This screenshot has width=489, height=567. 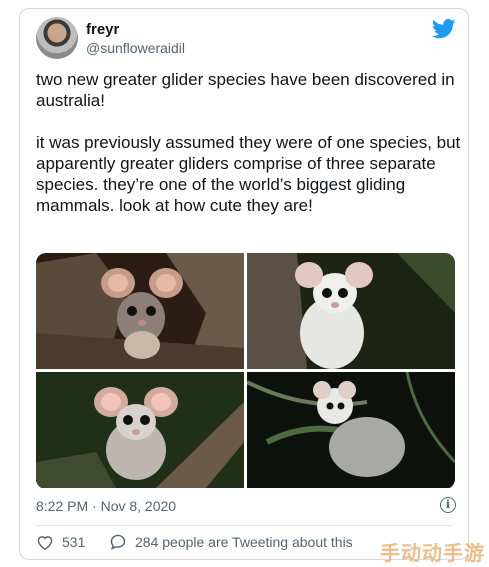 What do you see at coordinates (244, 542) in the screenshot?
I see `tweeting-about-label: 284 people are Tweeting about this` at bounding box center [244, 542].